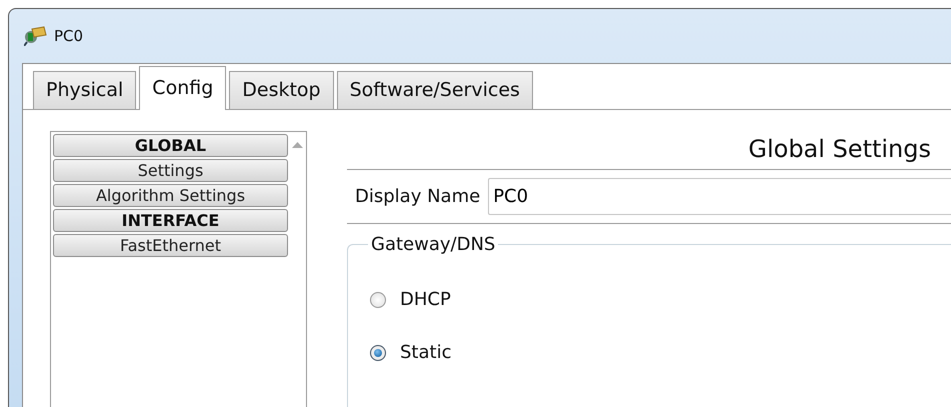  I want to click on sidebar-item: FastEthernet, so click(170, 245).